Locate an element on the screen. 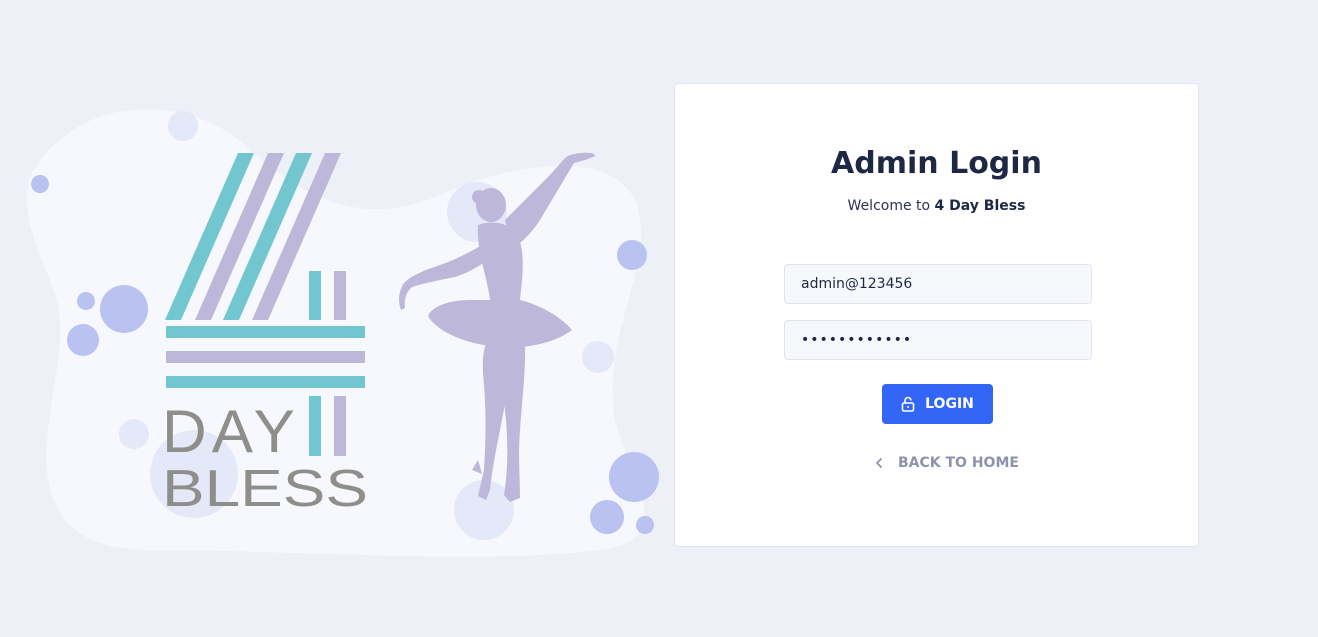 The image size is (1318, 637). logo-text-bless: BLESS is located at coordinates (265, 489).